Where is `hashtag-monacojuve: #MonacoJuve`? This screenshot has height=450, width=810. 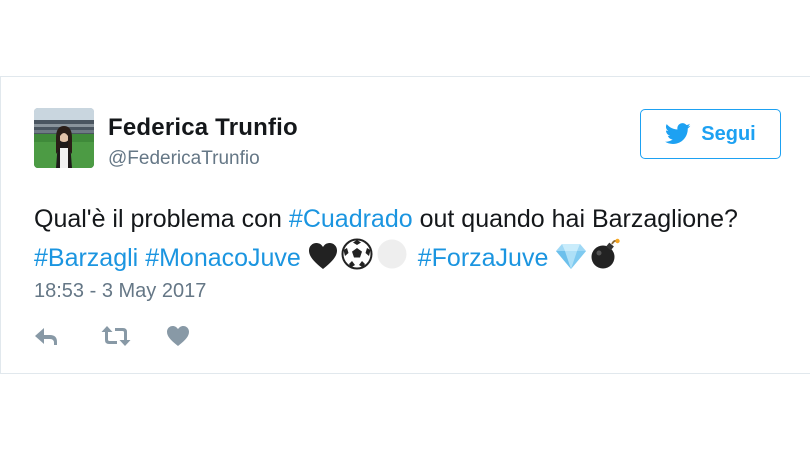
hashtag-monacojuve: #MonacoJuve is located at coordinates (223, 258).